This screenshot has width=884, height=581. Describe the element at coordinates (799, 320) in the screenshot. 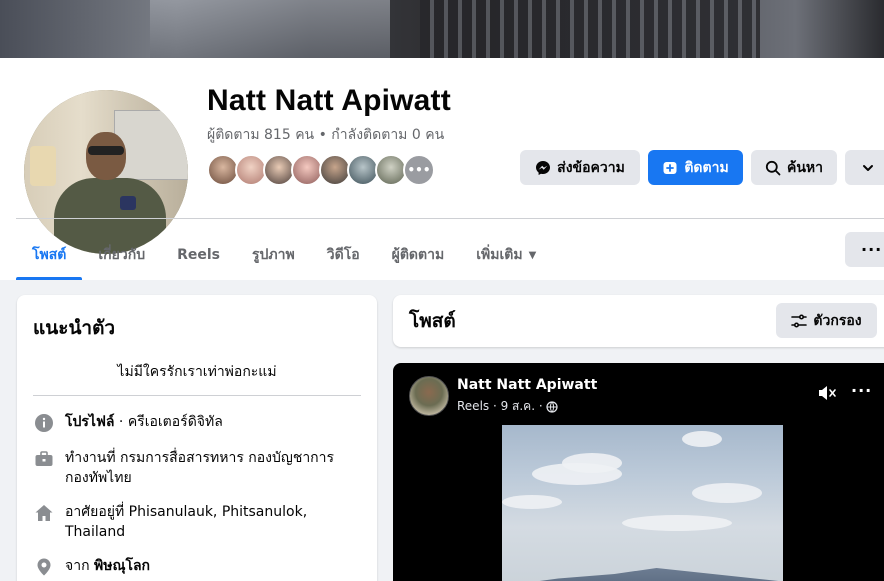

I see `filter-icon` at that location.